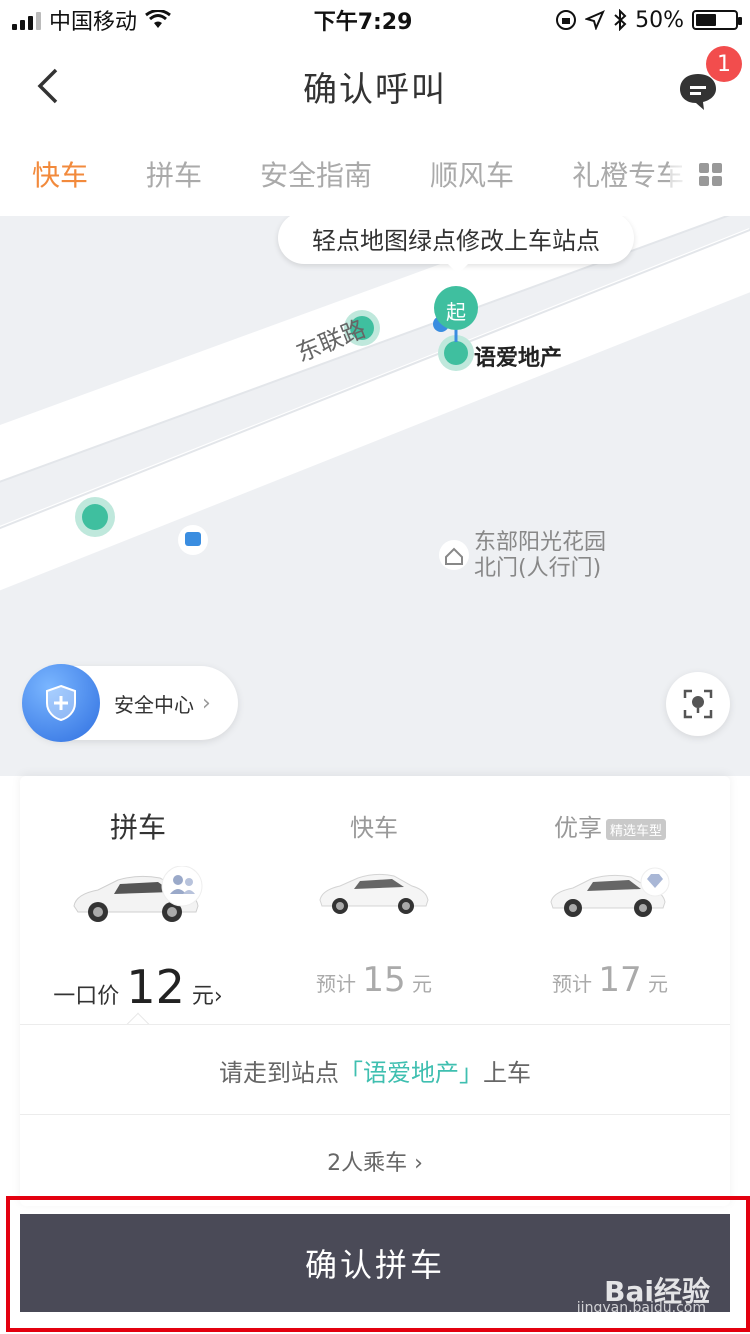 The image size is (750, 1334). I want to click on walk-hint-text: 请走到站点, so click(279, 1072).